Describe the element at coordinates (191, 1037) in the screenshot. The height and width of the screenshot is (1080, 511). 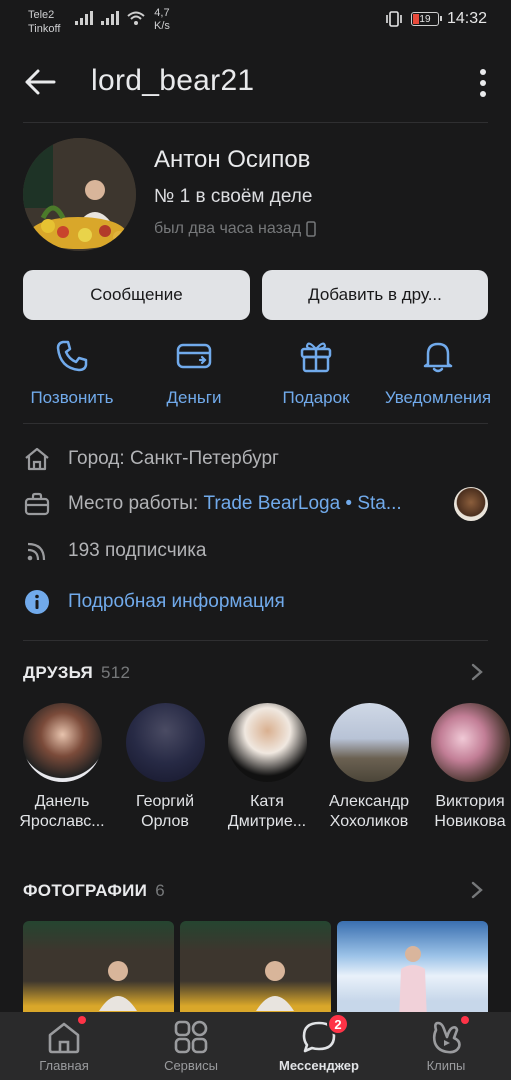
I see `services-icon` at that location.